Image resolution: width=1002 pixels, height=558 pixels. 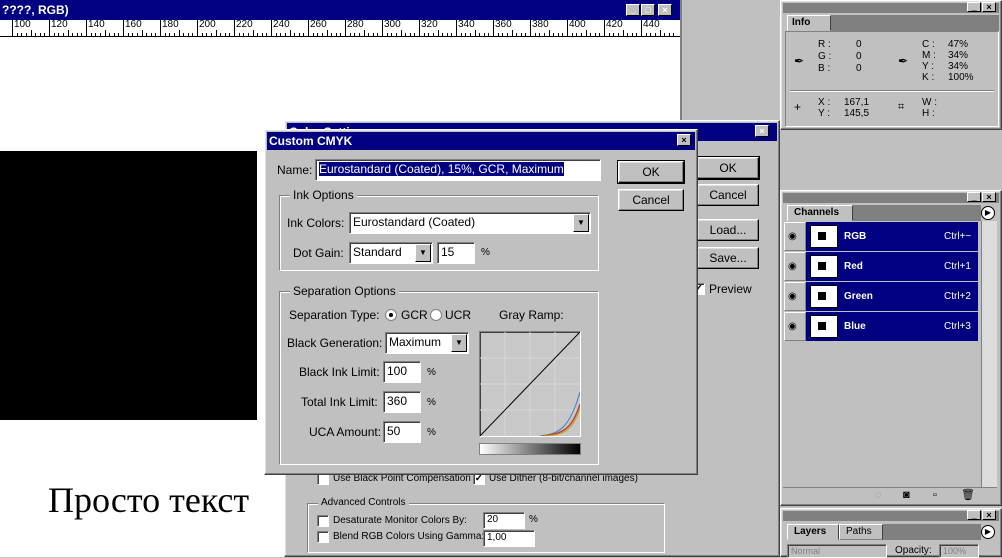 What do you see at coordinates (929, 55) in the screenshot?
I see `m-label: M :` at bounding box center [929, 55].